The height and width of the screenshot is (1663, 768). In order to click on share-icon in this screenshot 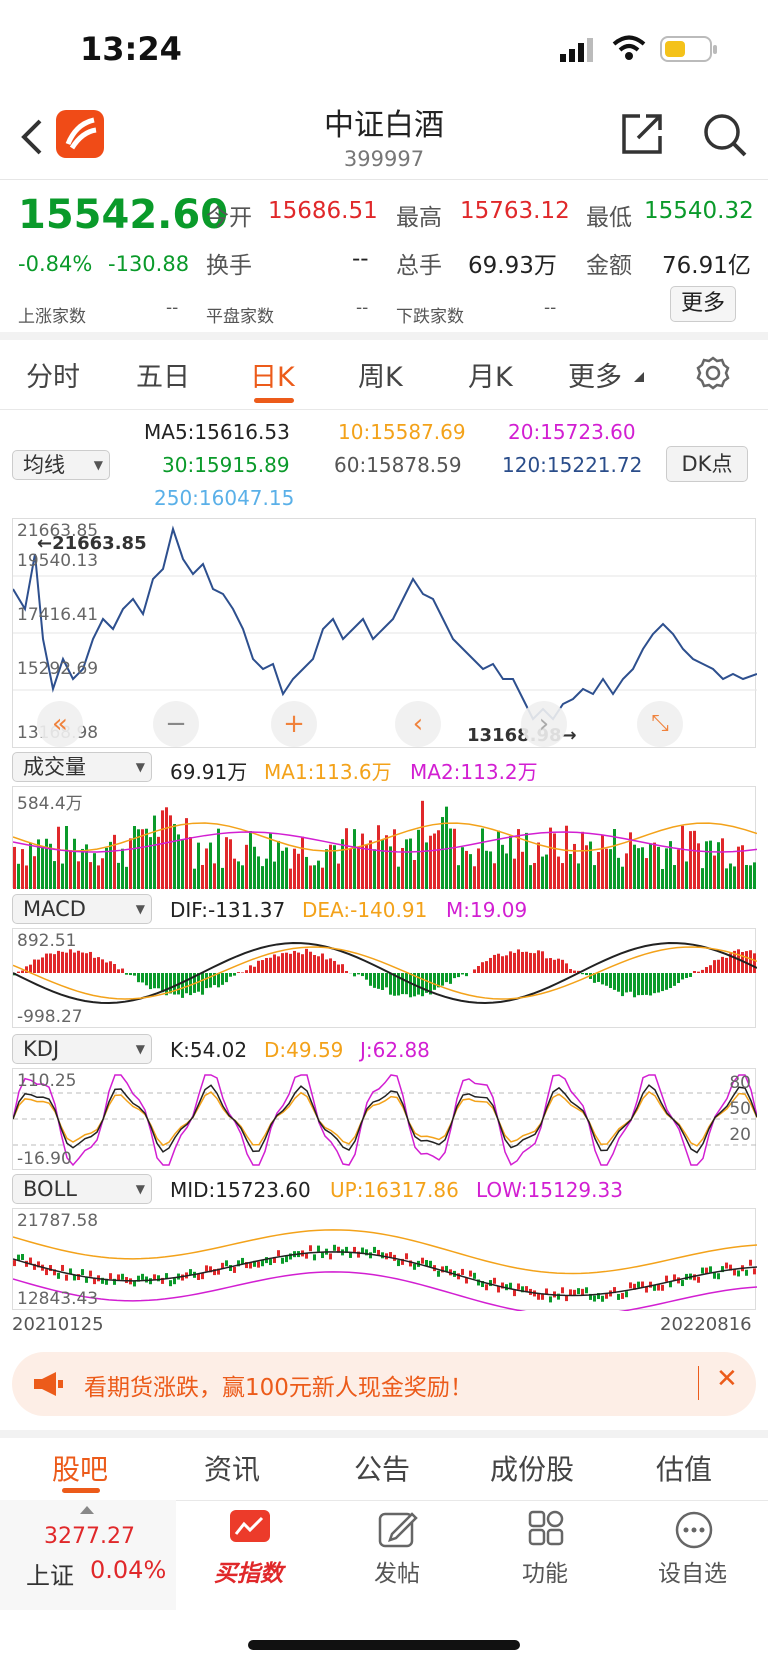, I will do `click(642, 134)`.